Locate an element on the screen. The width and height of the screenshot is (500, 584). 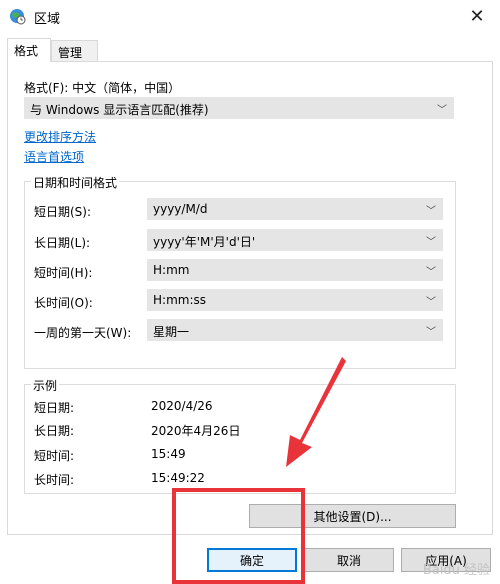
cancel-button: 取消 is located at coordinates (349, 560).